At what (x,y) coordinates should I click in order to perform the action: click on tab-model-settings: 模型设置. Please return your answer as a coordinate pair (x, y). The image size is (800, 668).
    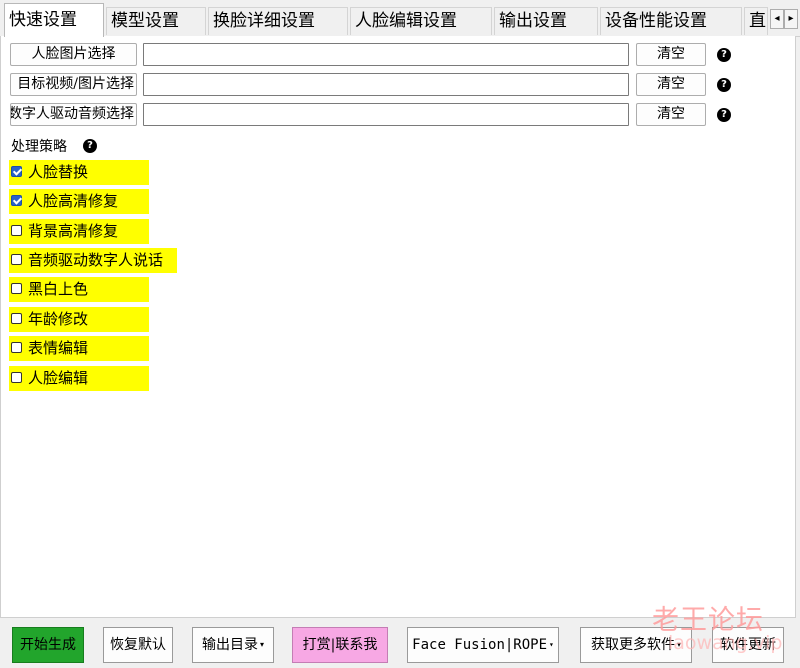
    Looking at the image, I should click on (156, 21).